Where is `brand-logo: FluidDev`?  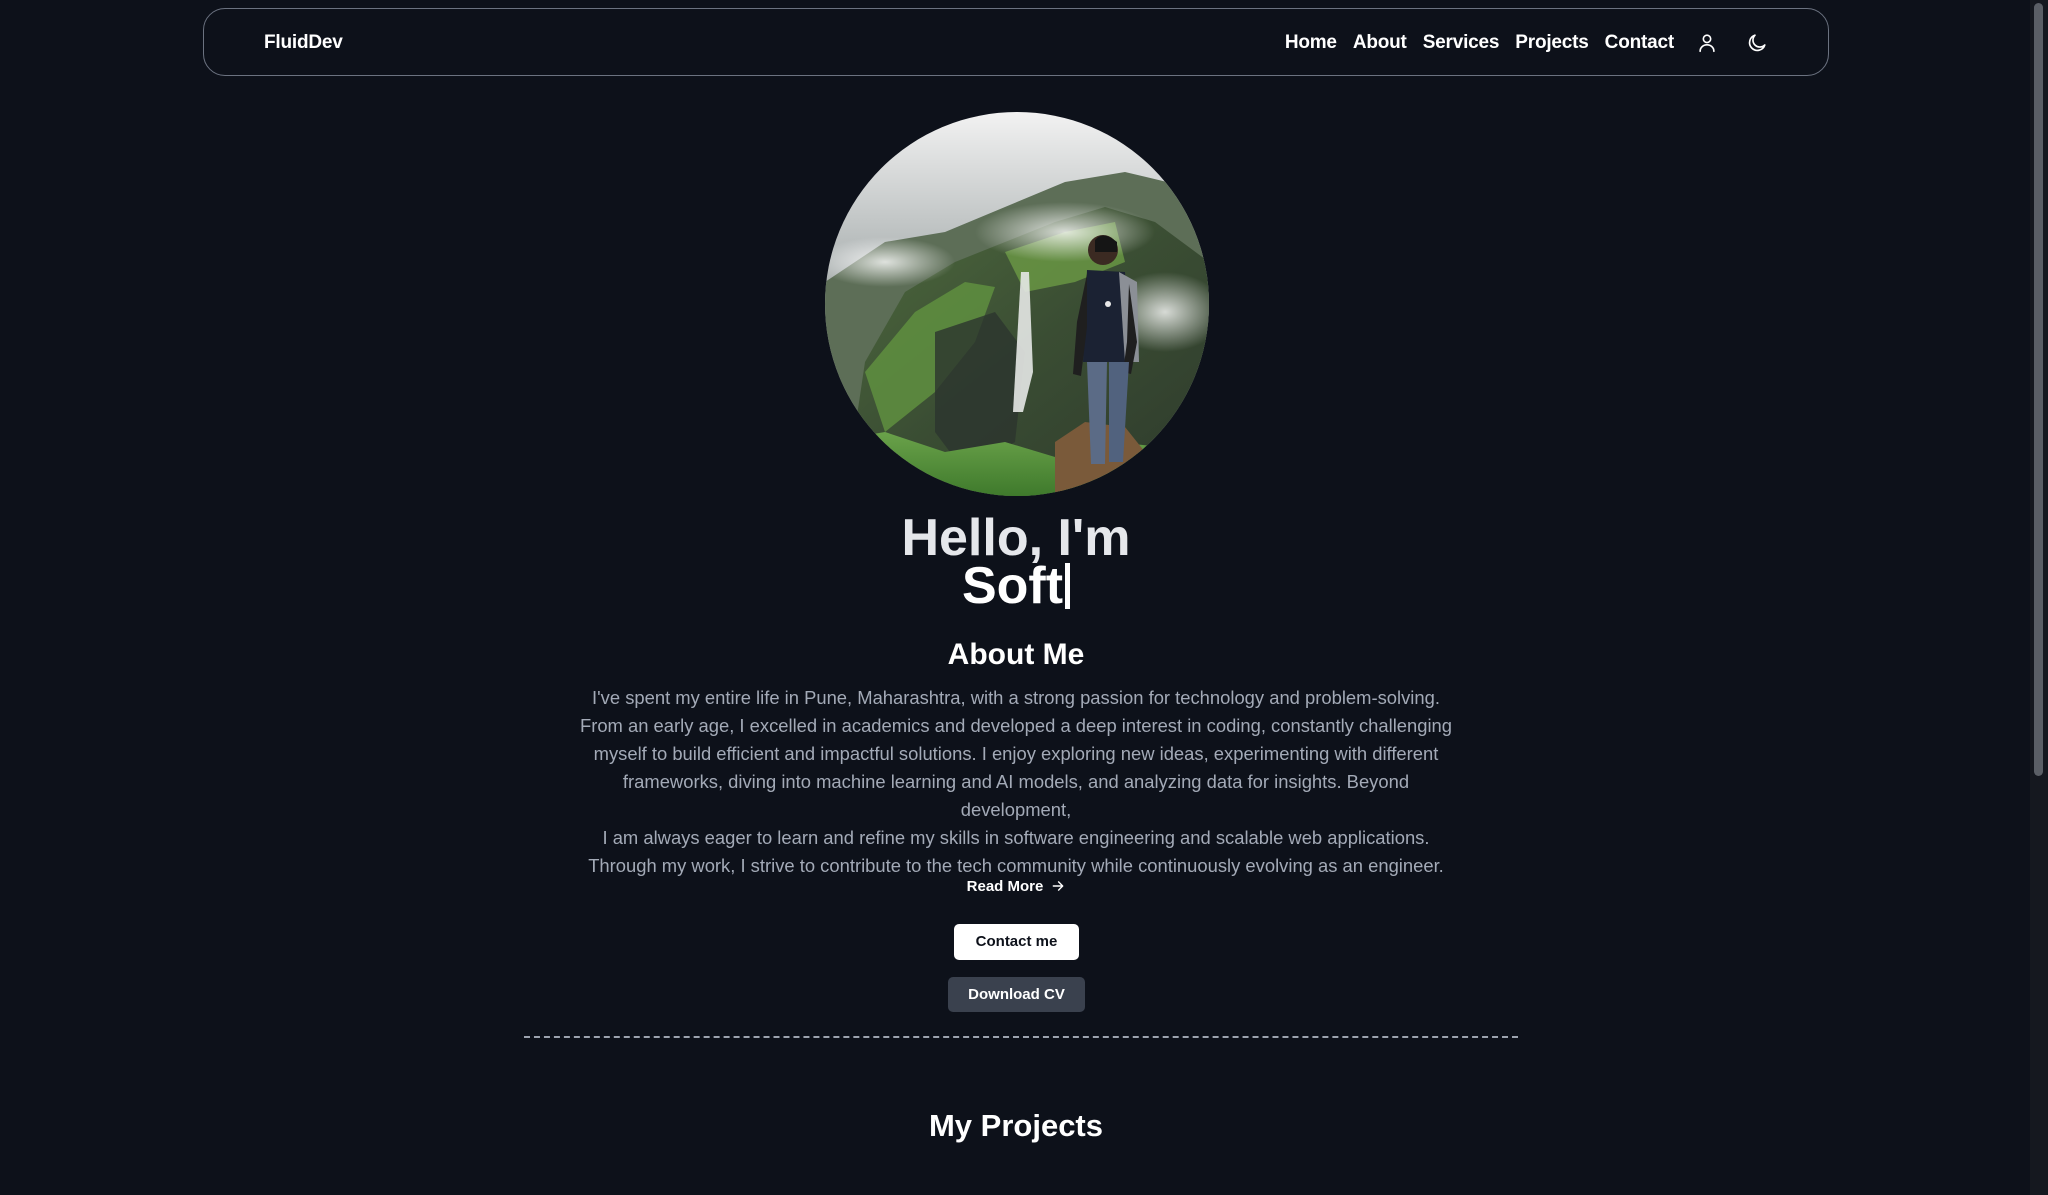
brand-logo: FluidDev is located at coordinates (303, 43).